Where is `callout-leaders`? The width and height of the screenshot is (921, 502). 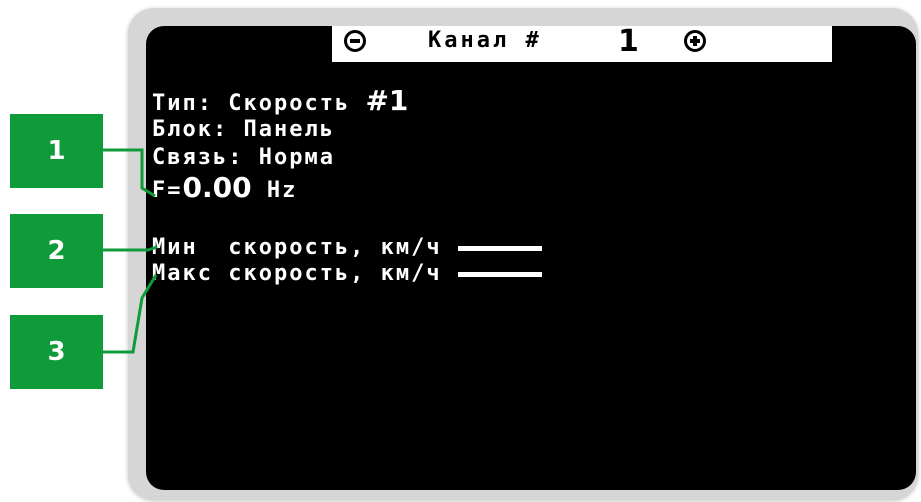 callout-leaders is located at coordinates (130, 251).